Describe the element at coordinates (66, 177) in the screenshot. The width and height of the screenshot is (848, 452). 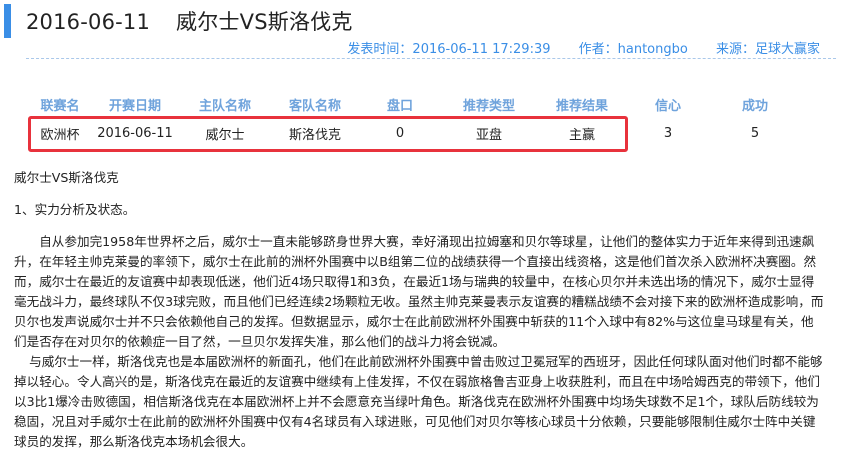
I see `article-subtitle: 威尔士VS斯洛伐克` at that location.